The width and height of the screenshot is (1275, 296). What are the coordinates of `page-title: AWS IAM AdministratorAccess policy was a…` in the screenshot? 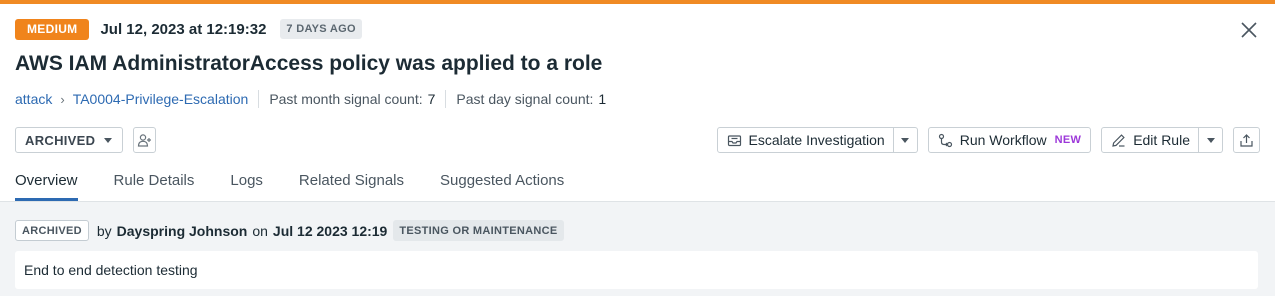 It's located at (309, 63).